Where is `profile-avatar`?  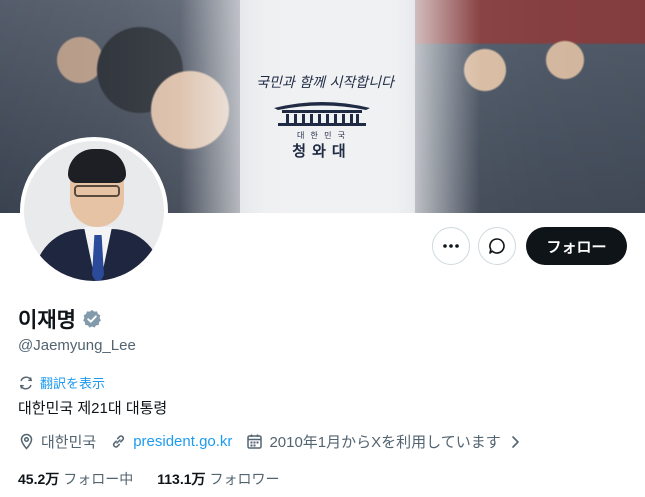
profile-avatar is located at coordinates (94, 211).